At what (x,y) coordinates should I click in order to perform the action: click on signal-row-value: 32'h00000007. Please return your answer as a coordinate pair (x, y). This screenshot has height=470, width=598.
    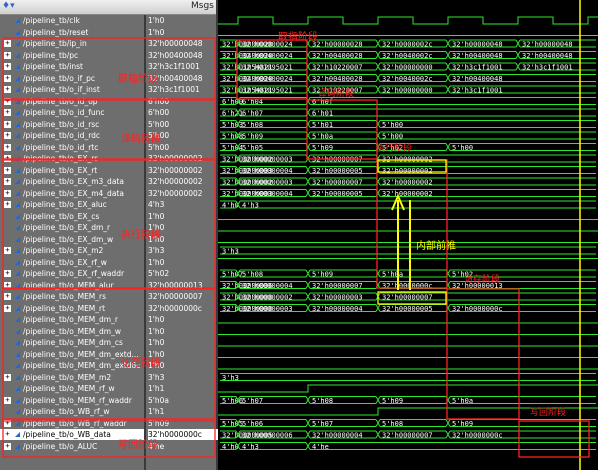
    Looking at the image, I should click on (183, 296).